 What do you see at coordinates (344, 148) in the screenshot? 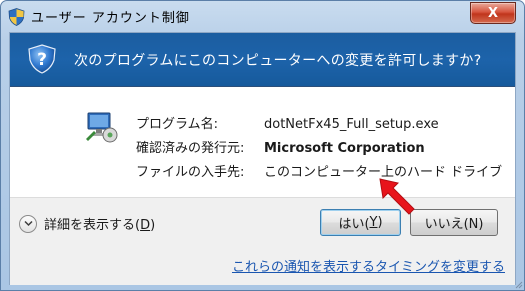
I see `publisher-value: Microsoft Corporation` at bounding box center [344, 148].